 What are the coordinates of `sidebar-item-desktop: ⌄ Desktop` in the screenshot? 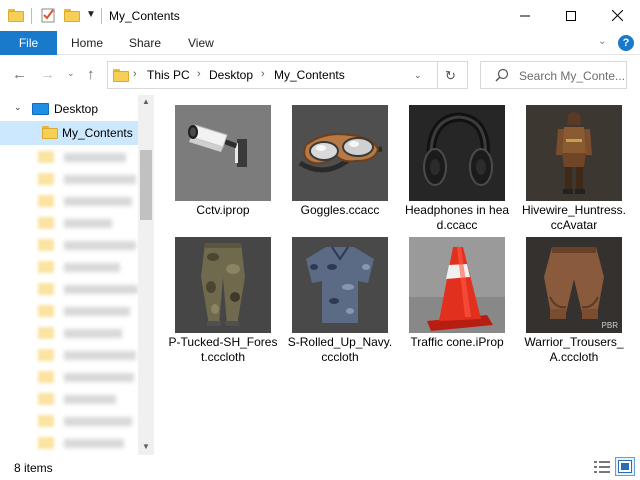 It's located at (69, 109).